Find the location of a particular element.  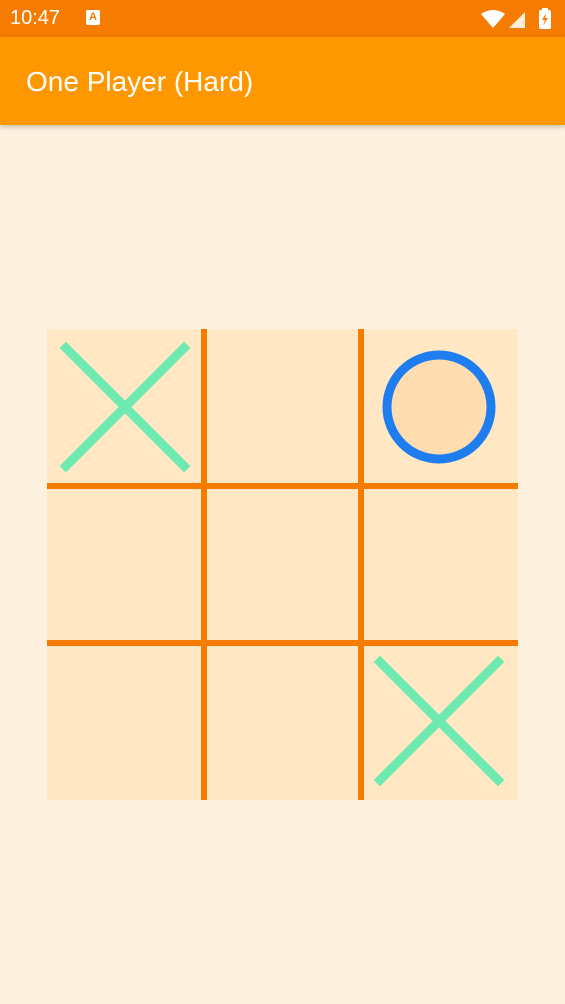

o-mark-icon is located at coordinates (439, 407).